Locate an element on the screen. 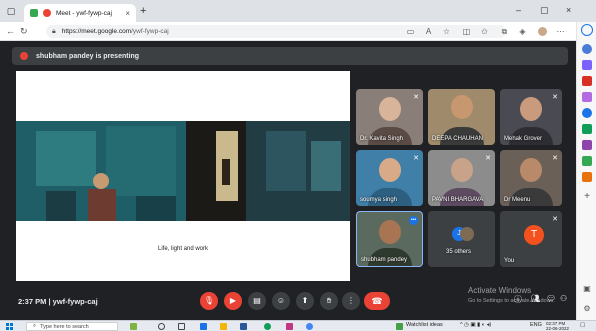 The image size is (596, 331). tray-language: ENG is located at coordinates (536, 325).